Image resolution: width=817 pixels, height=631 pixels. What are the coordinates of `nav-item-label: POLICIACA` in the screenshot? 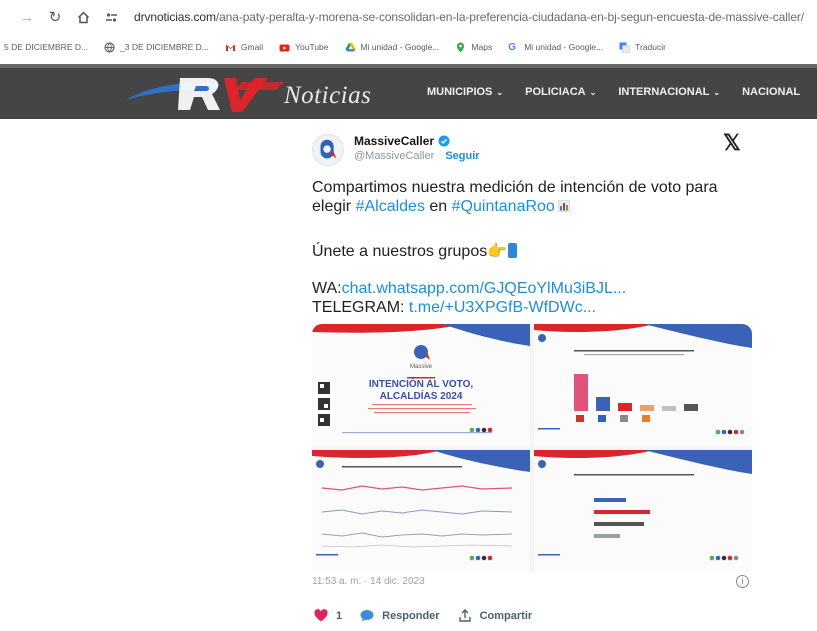 It's located at (555, 92).